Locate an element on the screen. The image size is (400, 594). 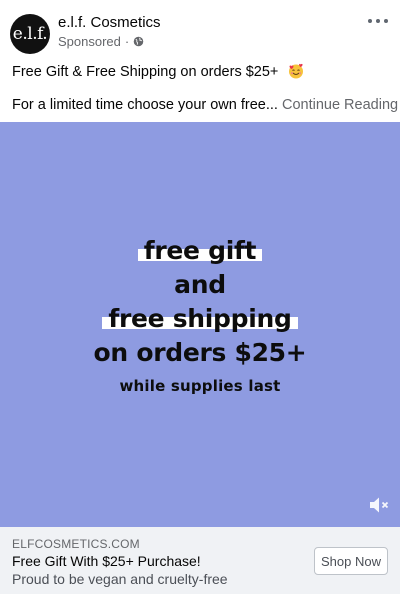
ad-line-supplies: while supplies last is located at coordinates (200, 386).